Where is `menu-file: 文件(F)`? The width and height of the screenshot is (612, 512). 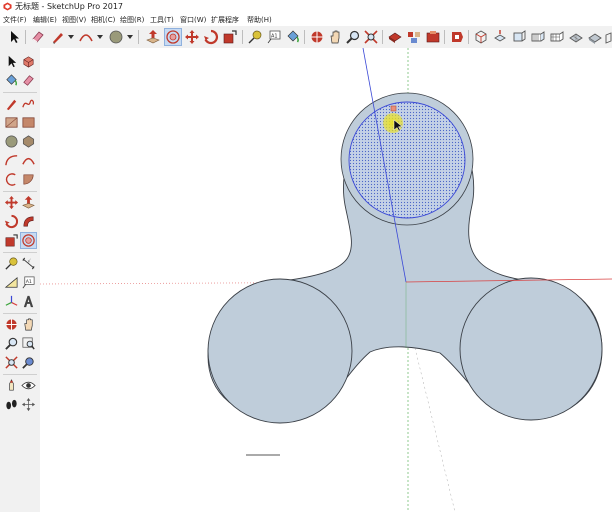
menu-file: 文件(F) is located at coordinates (15, 20).